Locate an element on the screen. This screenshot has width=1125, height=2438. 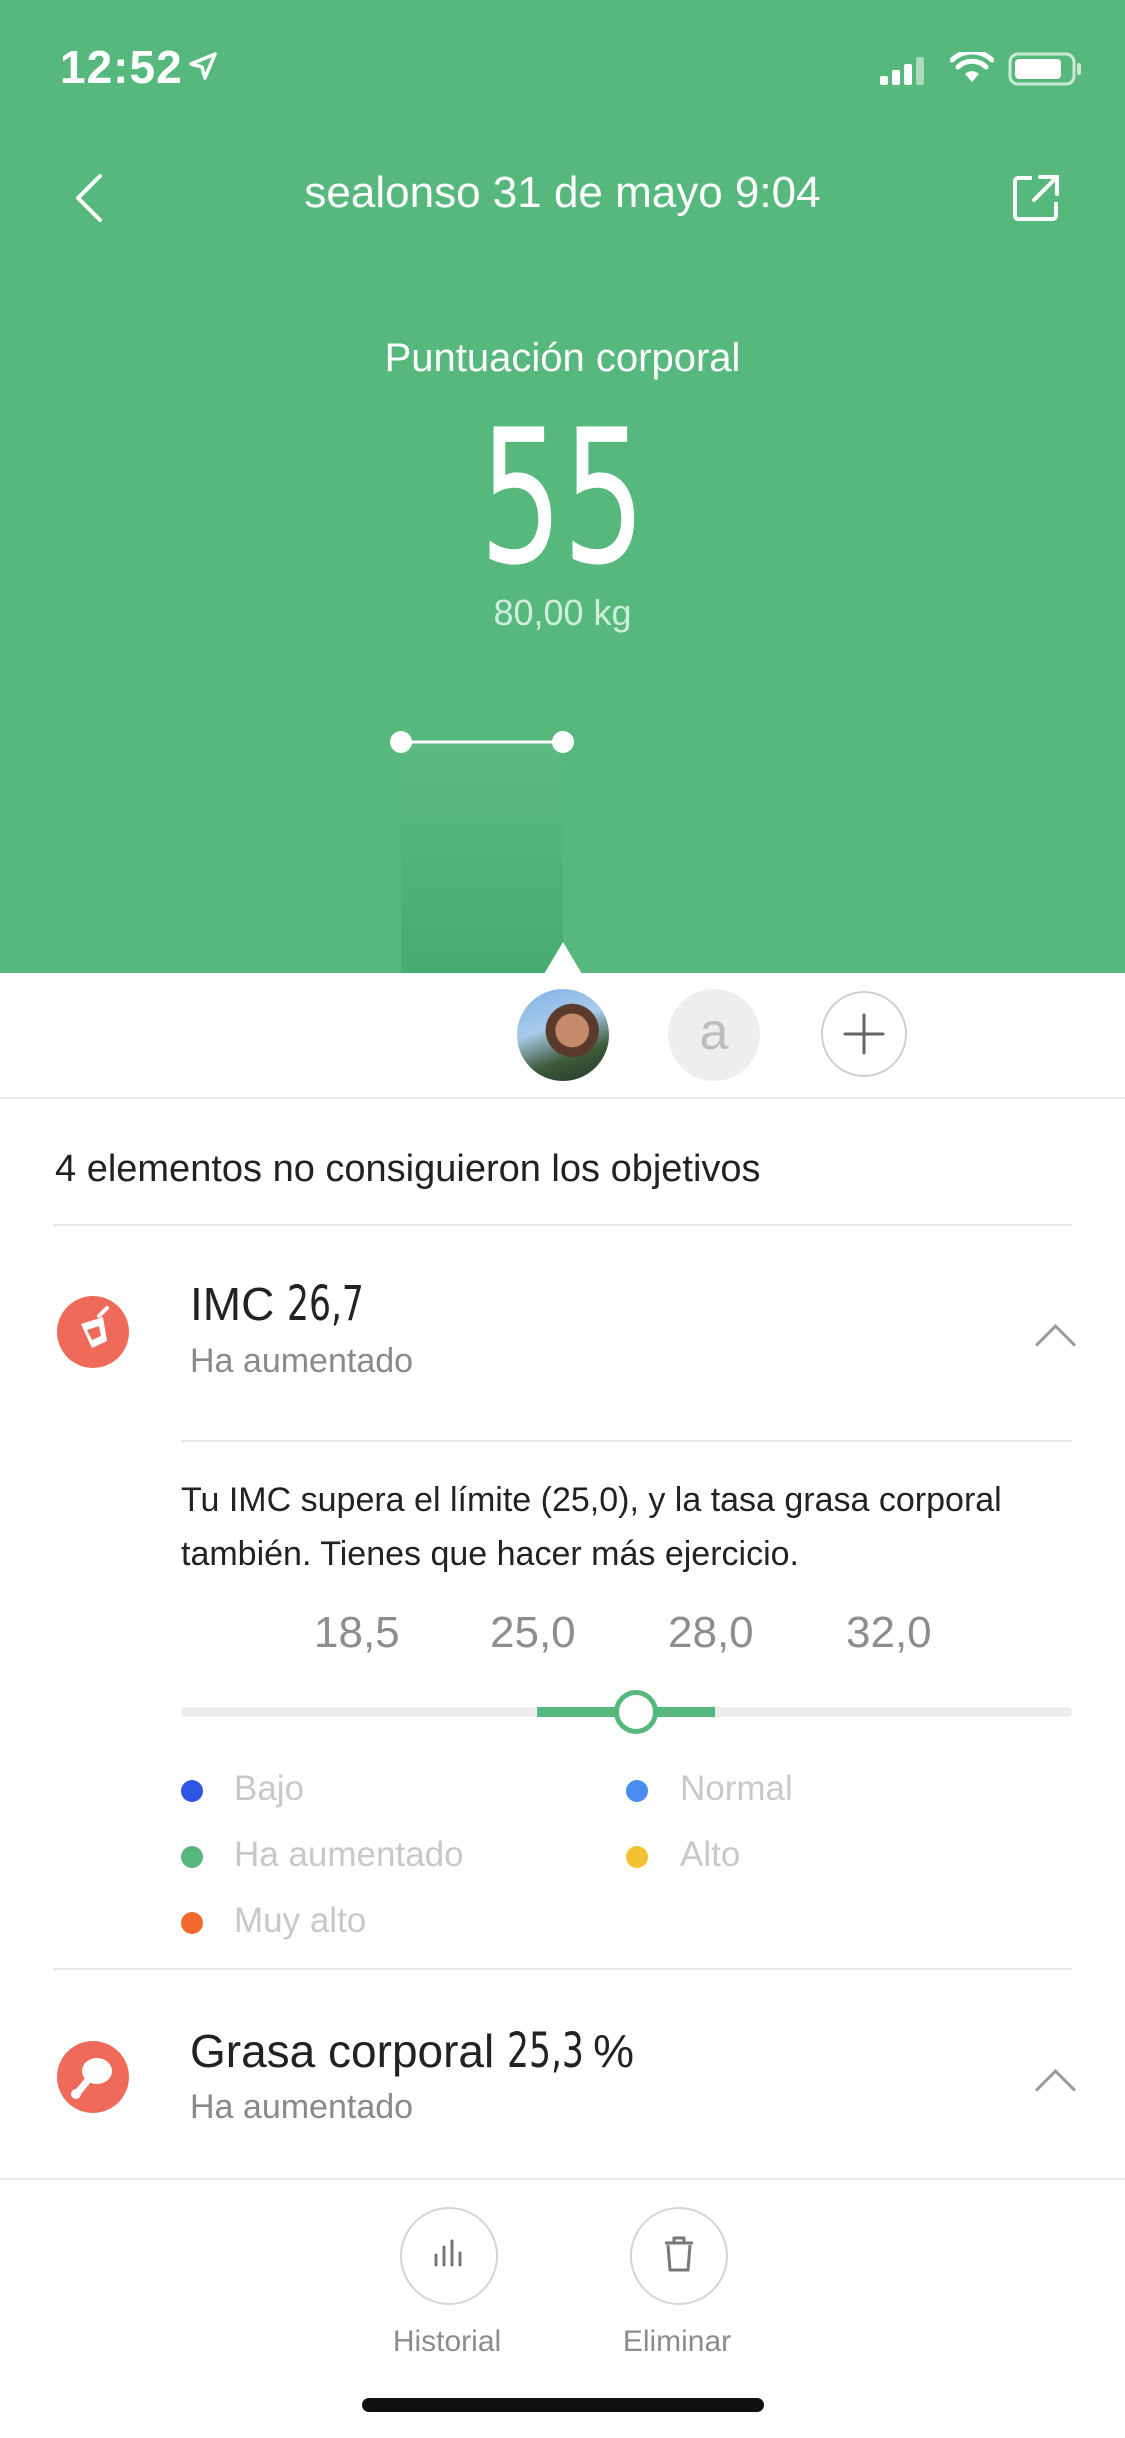
body-fat-status: Ha aumentado is located at coordinates (302, 2107).